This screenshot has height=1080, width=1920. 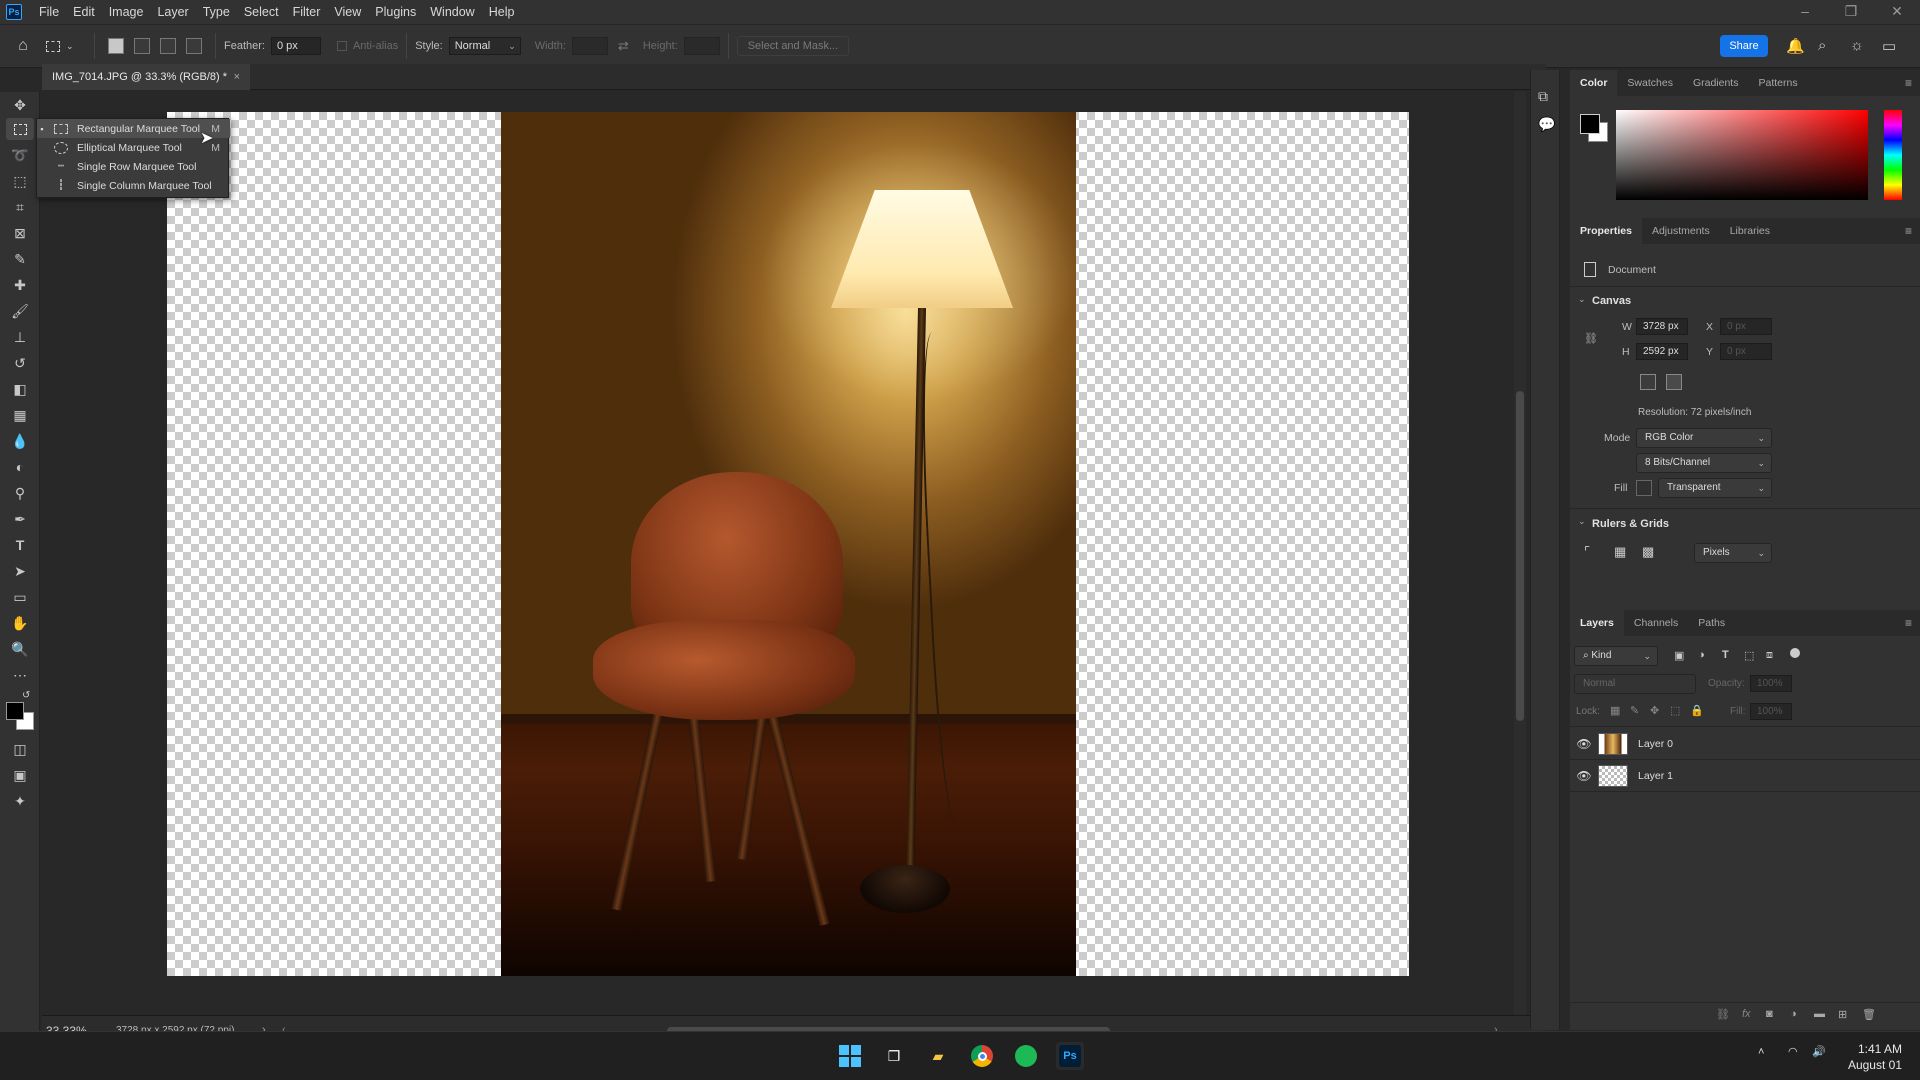 I want to click on lock-all-icon: 🔒, so click(x=1697, y=710).